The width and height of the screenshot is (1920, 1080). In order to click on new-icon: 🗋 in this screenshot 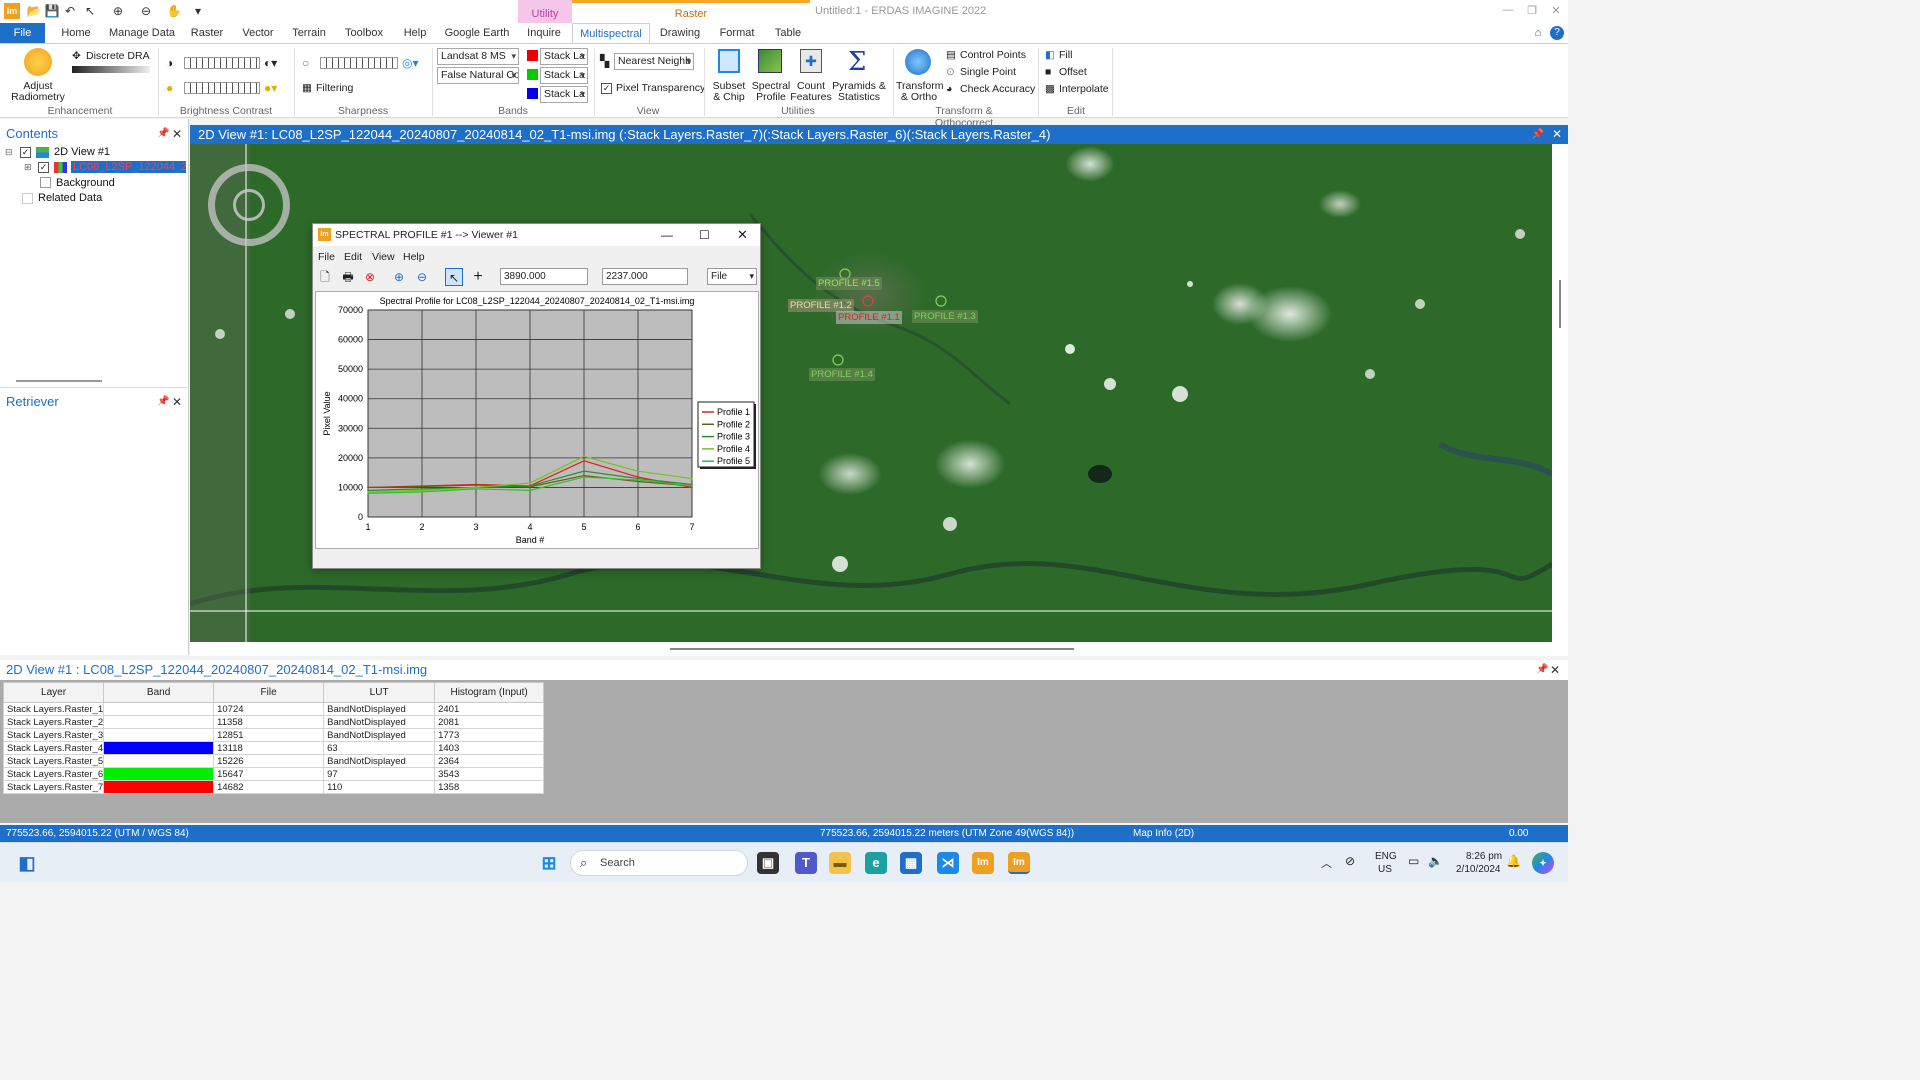, I will do `click(325, 277)`.